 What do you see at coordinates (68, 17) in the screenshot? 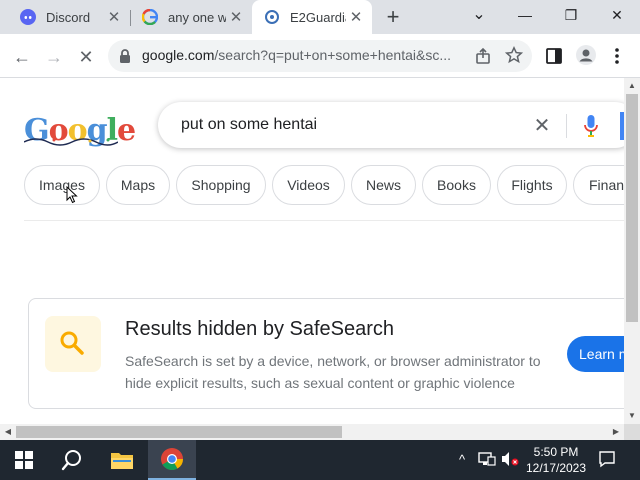
I see `tab-label: Discord` at bounding box center [68, 17].